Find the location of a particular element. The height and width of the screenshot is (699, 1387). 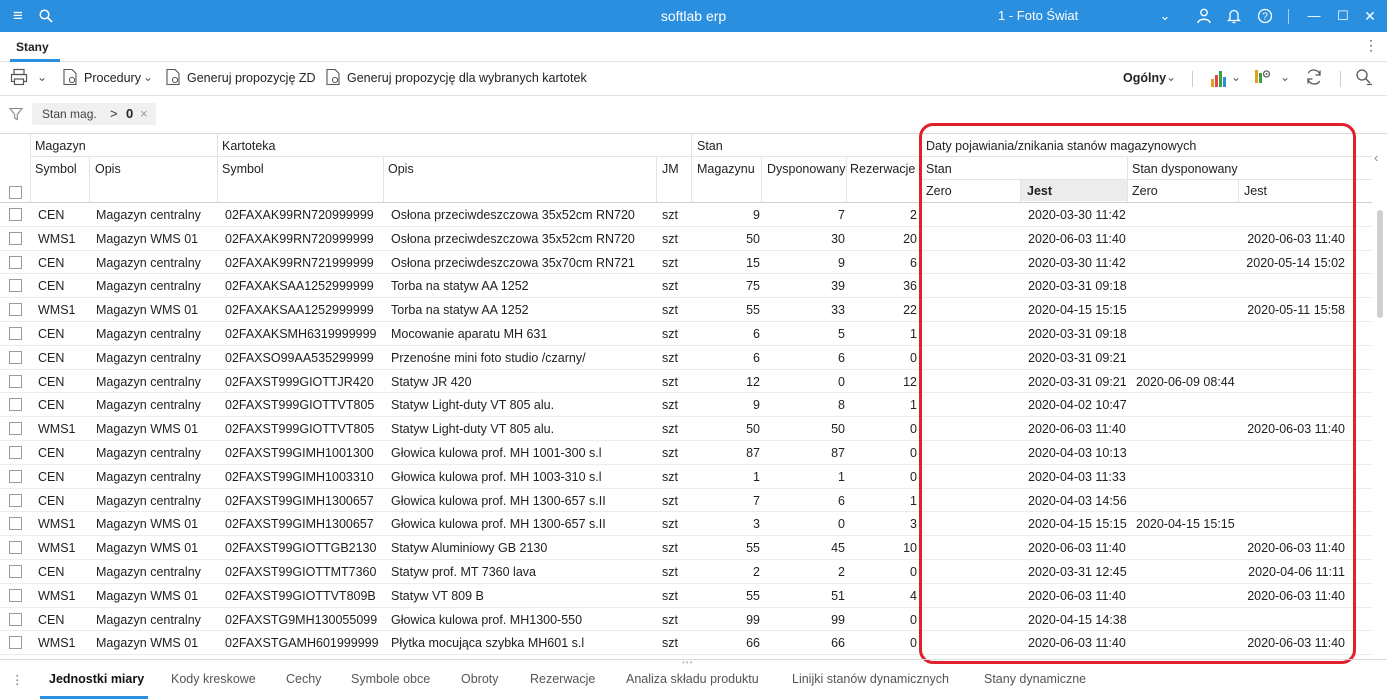

header-kartoteka-opis: Opis is located at coordinates (401, 169).